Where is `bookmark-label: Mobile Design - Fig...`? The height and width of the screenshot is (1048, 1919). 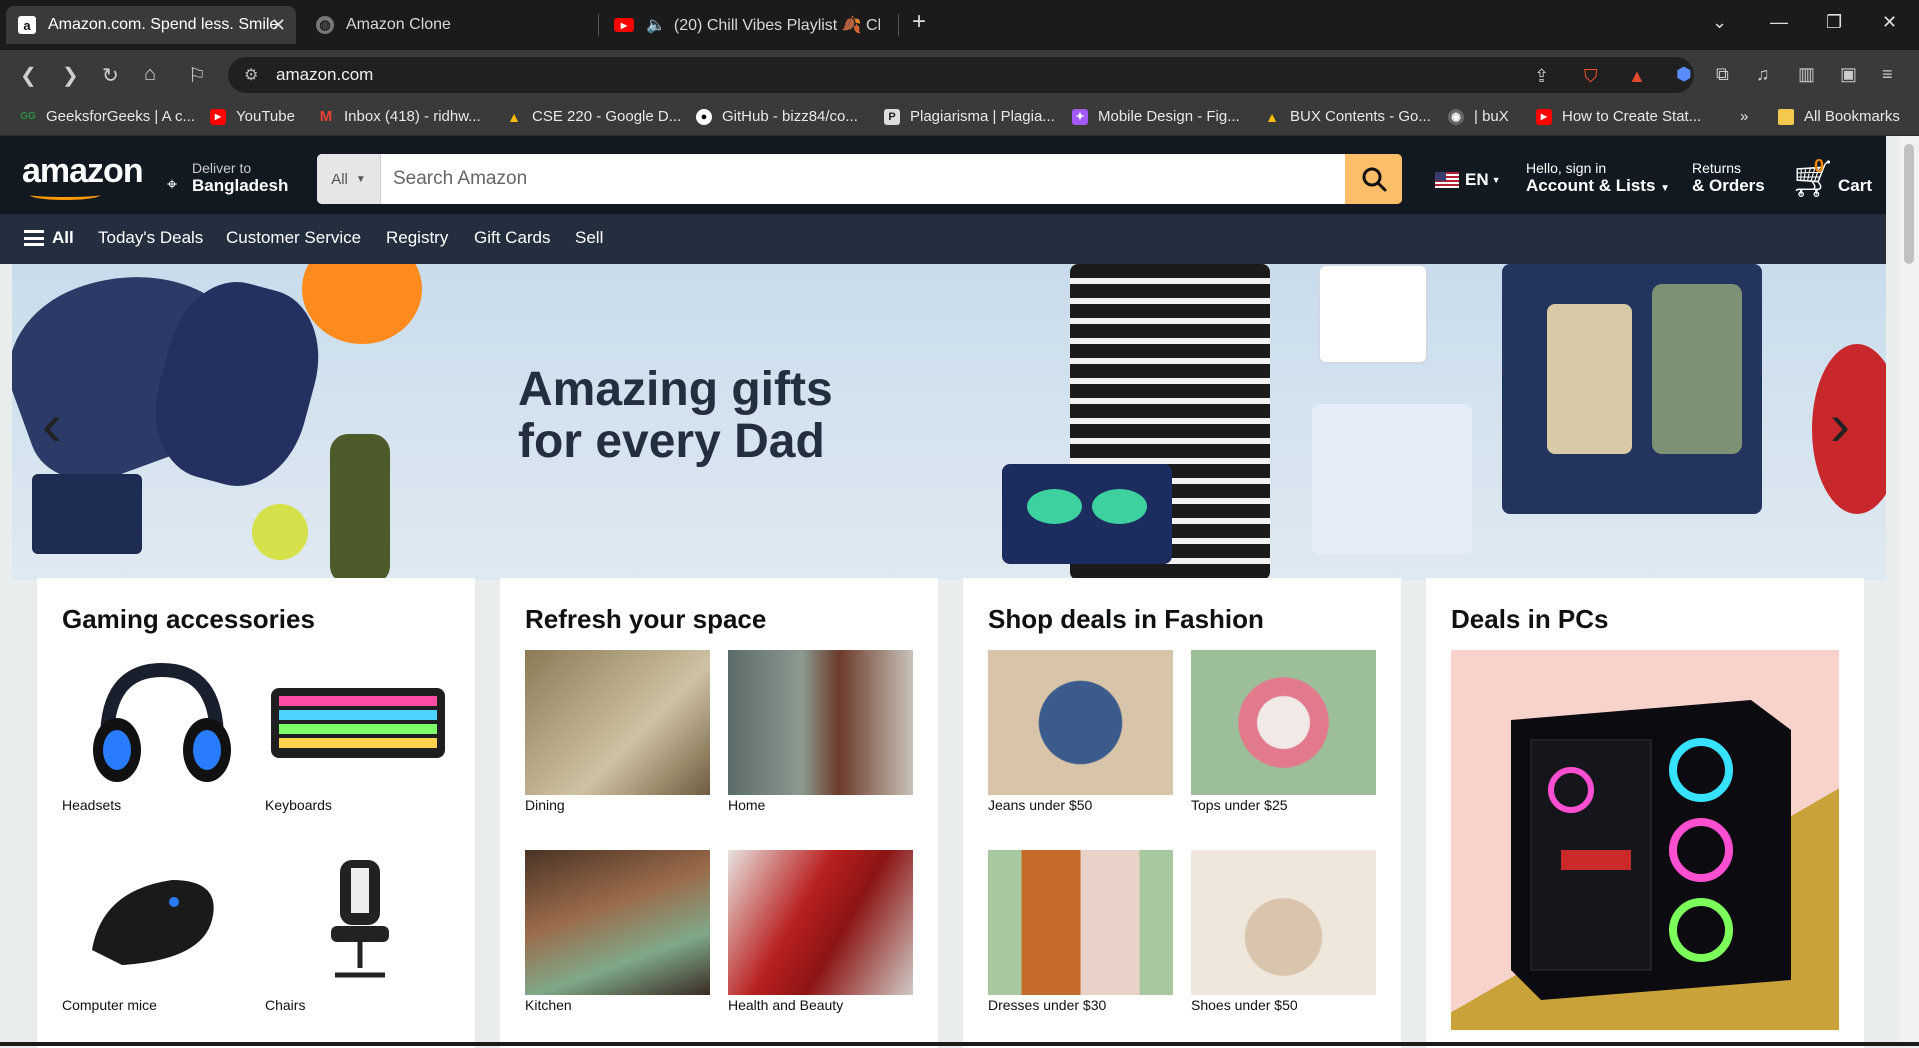 bookmark-label: Mobile Design - Fig... is located at coordinates (1169, 116).